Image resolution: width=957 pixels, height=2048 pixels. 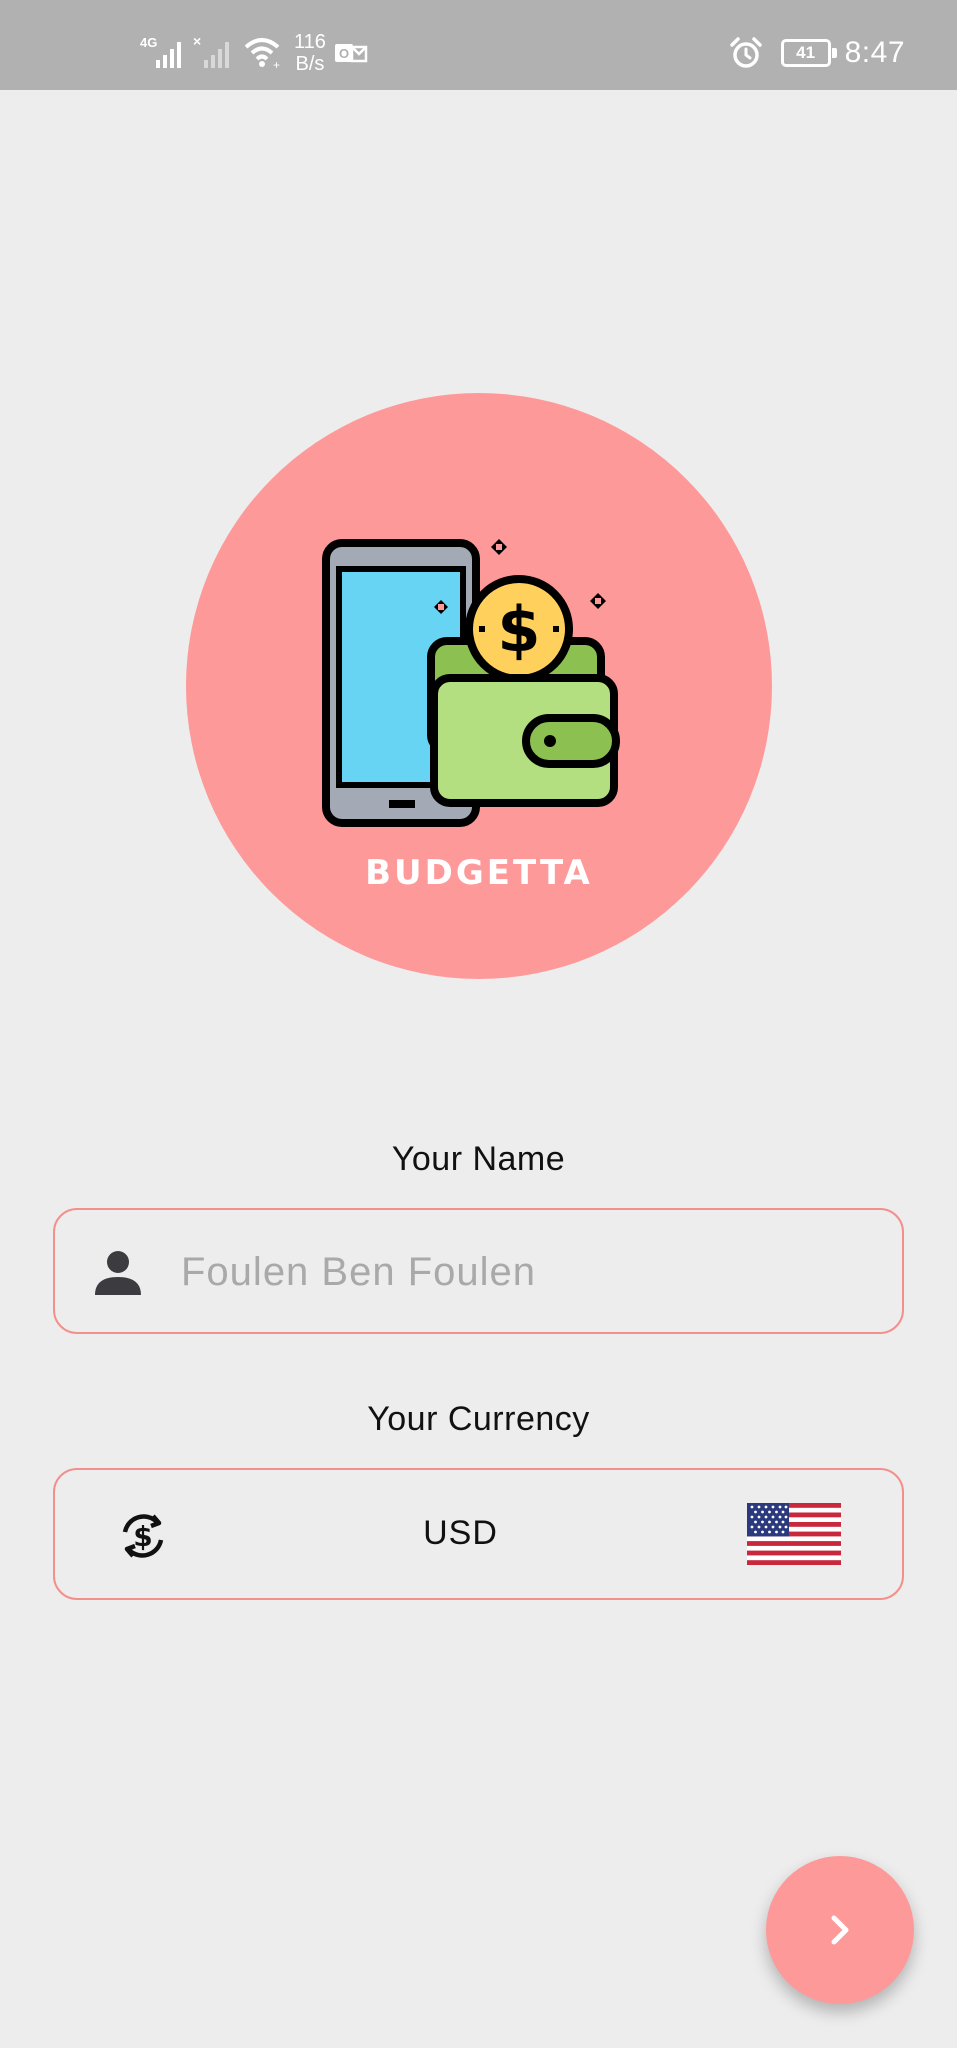 I want to click on name-input, so click(x=521, y=1272).